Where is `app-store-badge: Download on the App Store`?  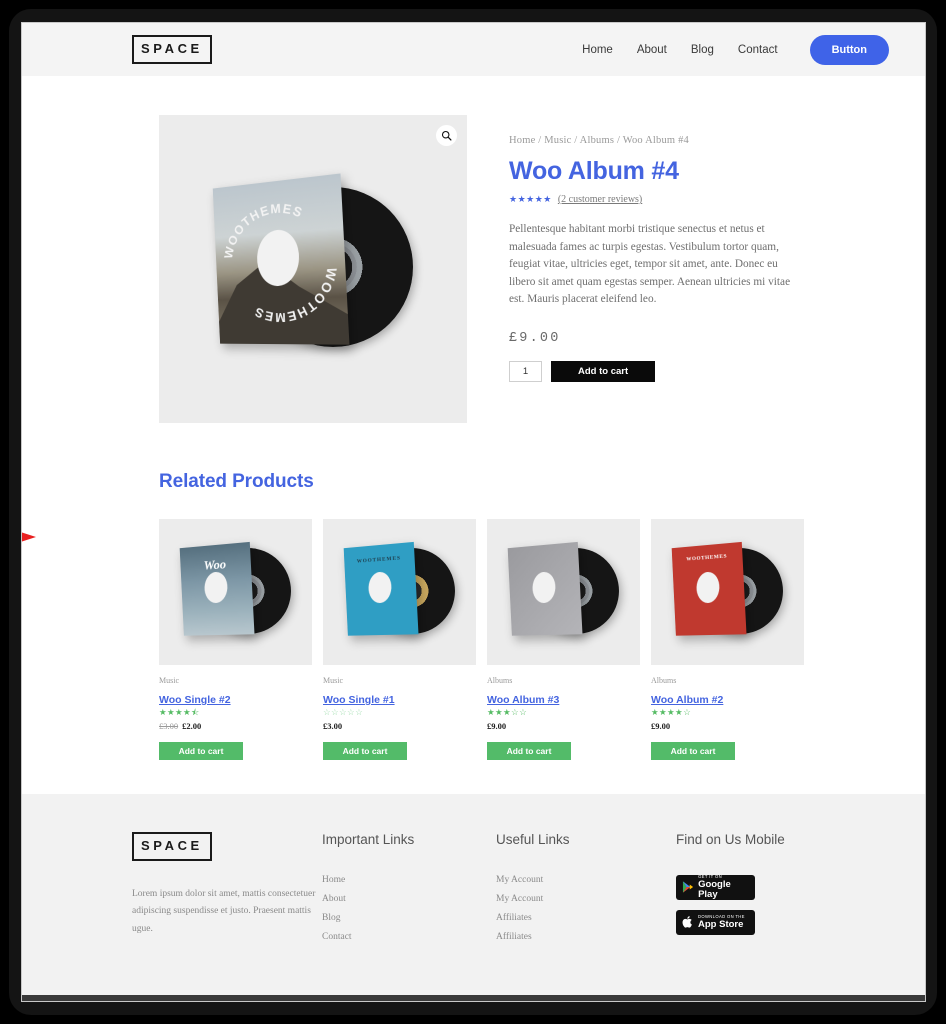 app-store-badge: Download on the App Store is located at coordinates (715, 922).